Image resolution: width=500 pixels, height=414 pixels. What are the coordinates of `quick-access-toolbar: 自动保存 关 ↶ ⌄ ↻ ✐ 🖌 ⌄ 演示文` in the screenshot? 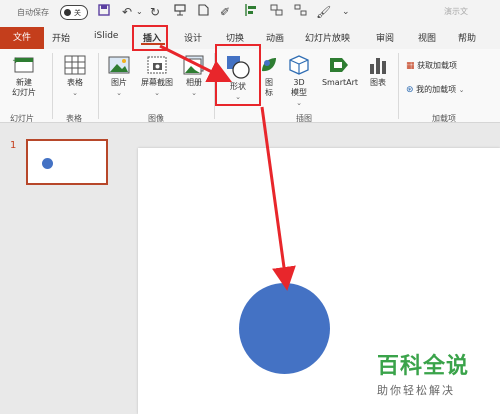 It's located at (250, 13).